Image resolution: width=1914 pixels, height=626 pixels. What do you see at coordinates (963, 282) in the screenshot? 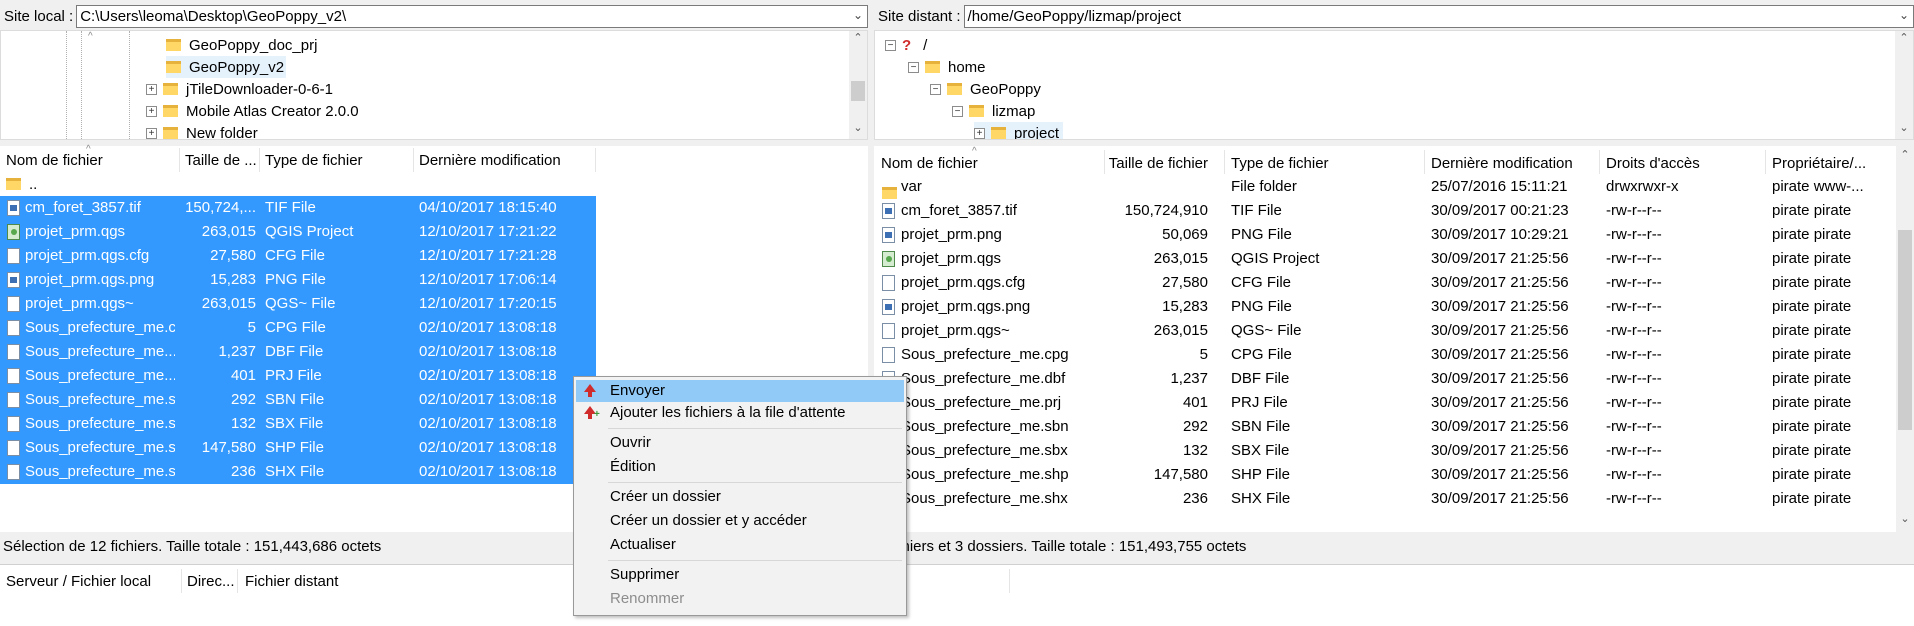
I see `file-name: projet_prm.qgs.cfg` at bounding box center [963, 282].